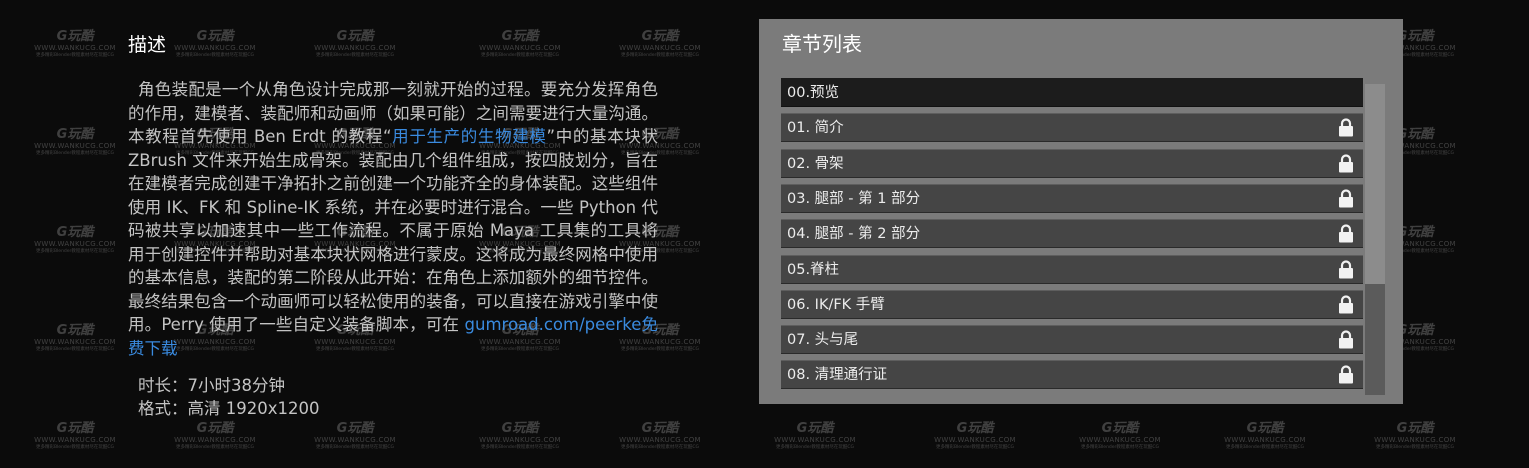 The width and height of the screenshot is (1529, 468). Describe the element at coordinates (836, 304) in the screenshot. I see `chapter-label: 06. IK/FK 手臂` at that location.